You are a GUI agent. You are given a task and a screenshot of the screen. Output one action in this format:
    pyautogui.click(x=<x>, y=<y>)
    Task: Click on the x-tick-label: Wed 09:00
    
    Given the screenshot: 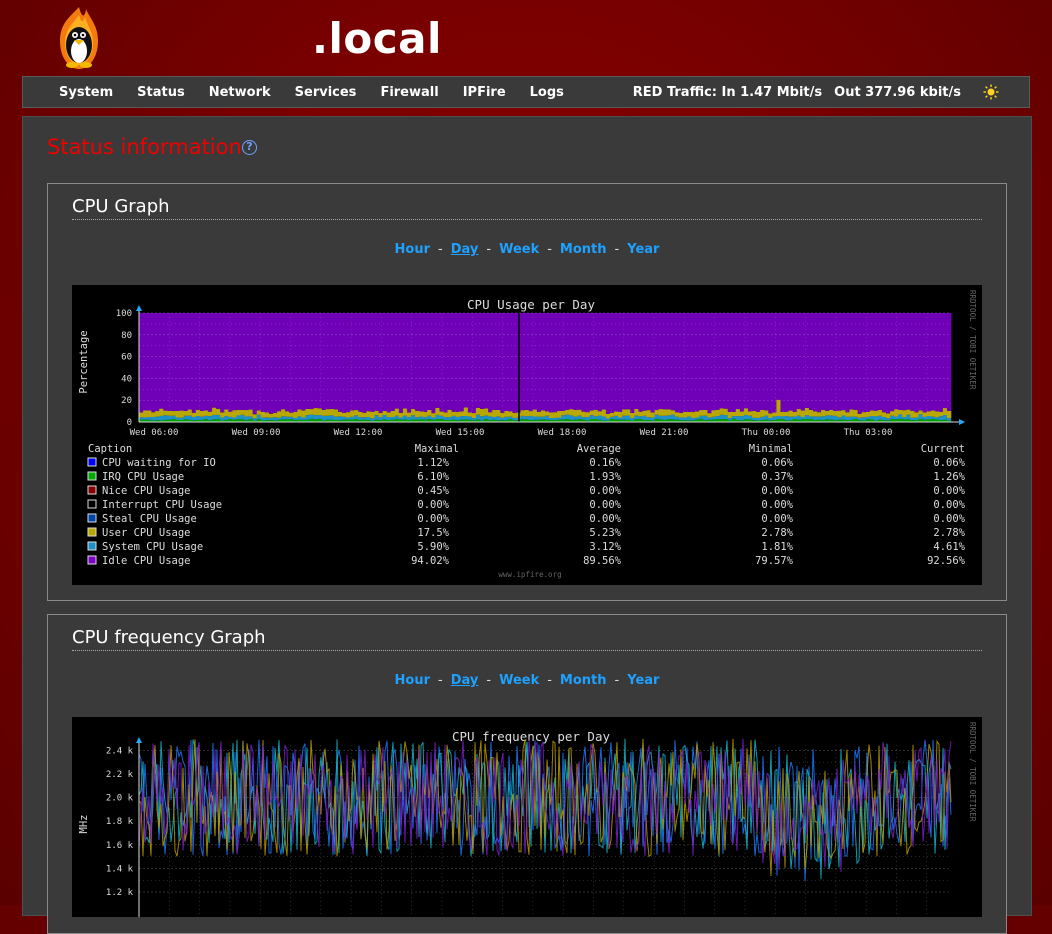 What is the action you would take?
    pyautogui.click(x=256, y=433)
    